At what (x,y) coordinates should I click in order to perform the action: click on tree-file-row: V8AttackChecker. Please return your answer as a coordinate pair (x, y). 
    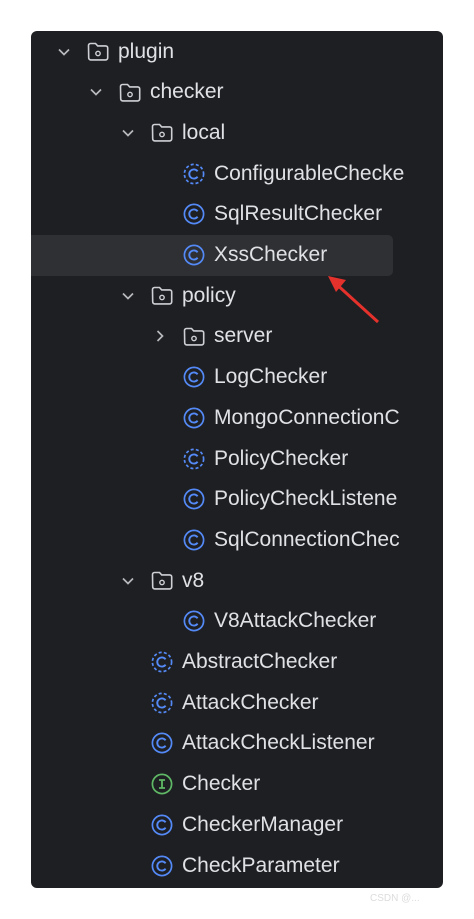
    Looking at the image, I should click on (237, 621).